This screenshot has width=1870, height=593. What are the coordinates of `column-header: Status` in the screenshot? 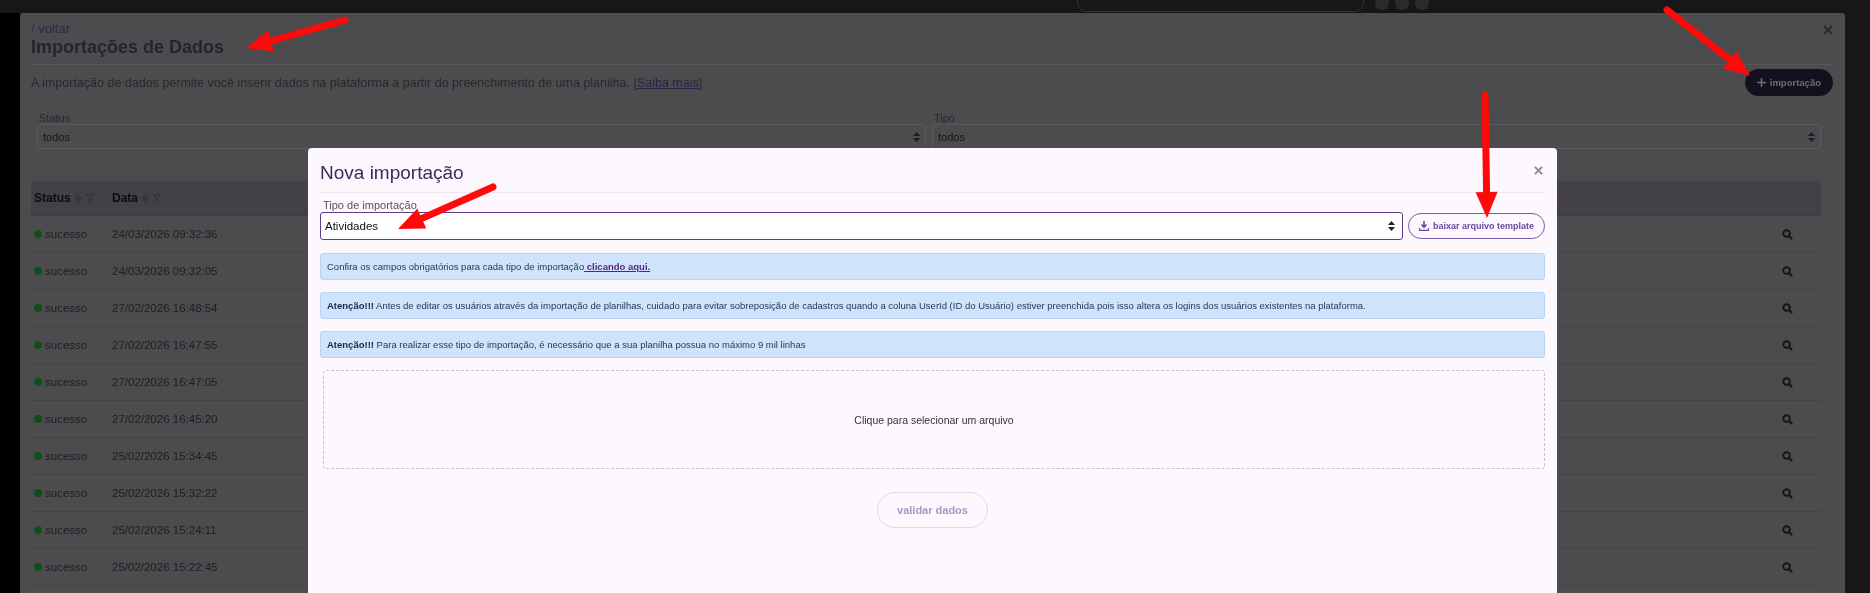 It's located at (52, 198).